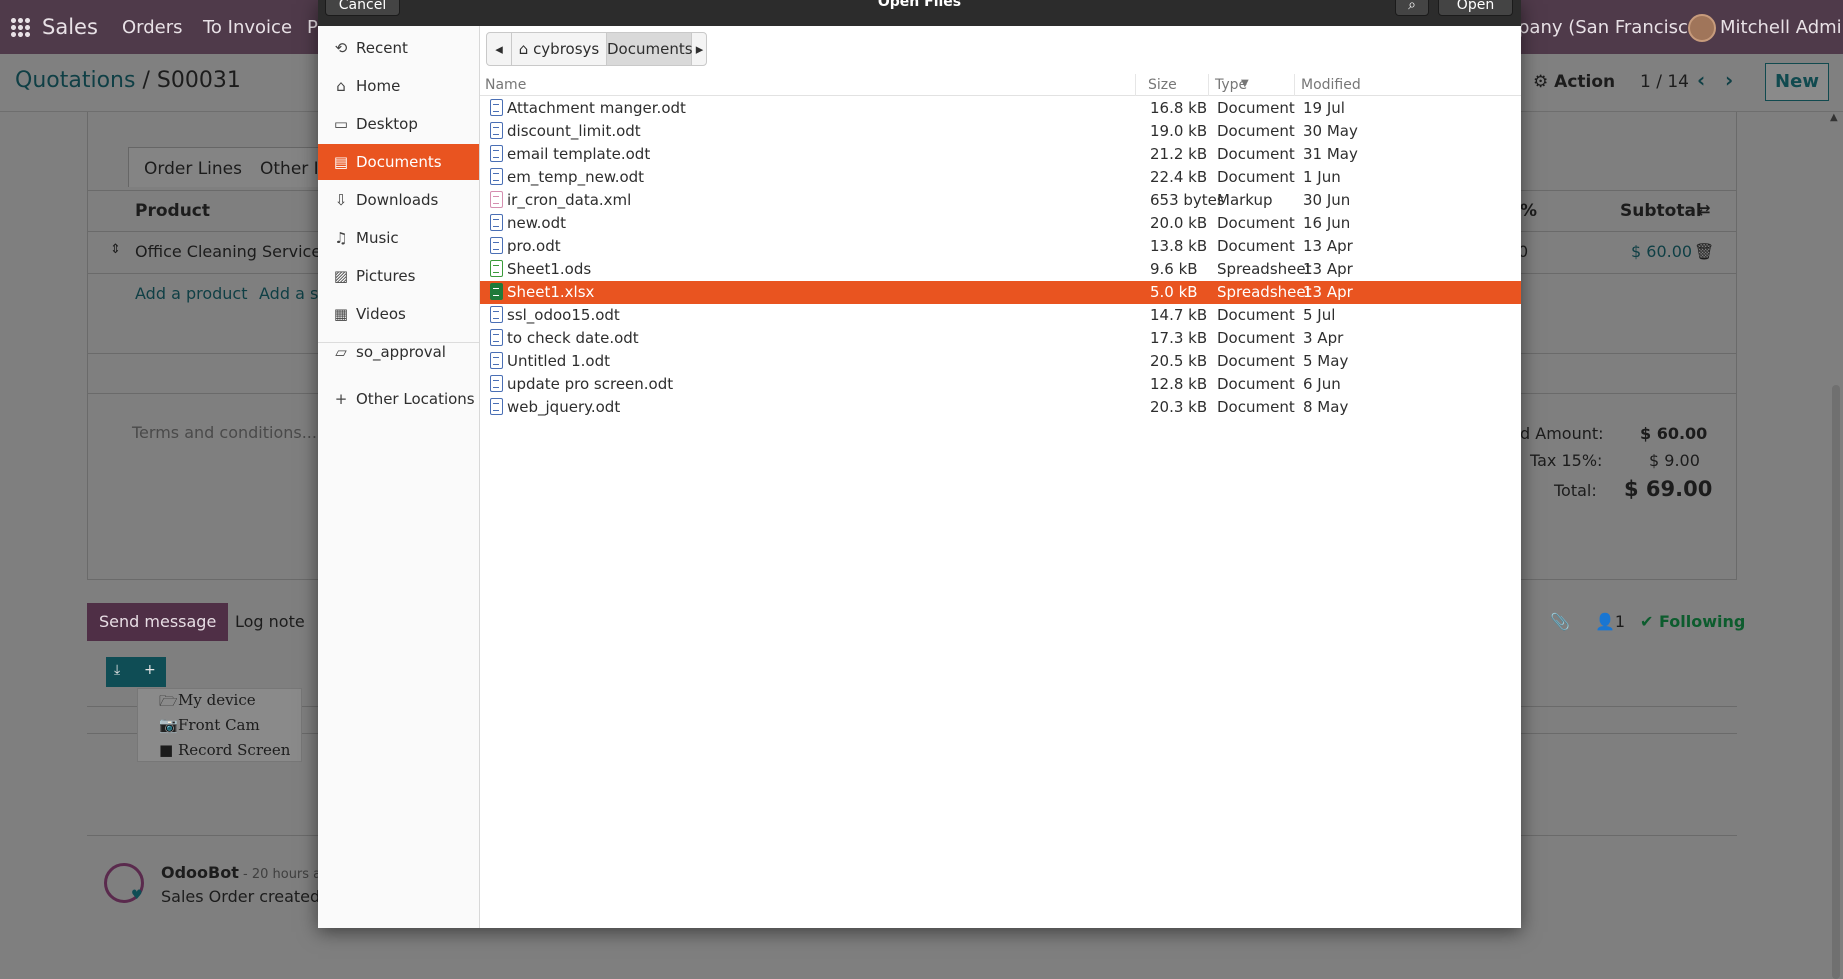 This screenshot has width=1843, height=979. I want to click on line-product: Office Cleaning Service (S, so click(239, 251).